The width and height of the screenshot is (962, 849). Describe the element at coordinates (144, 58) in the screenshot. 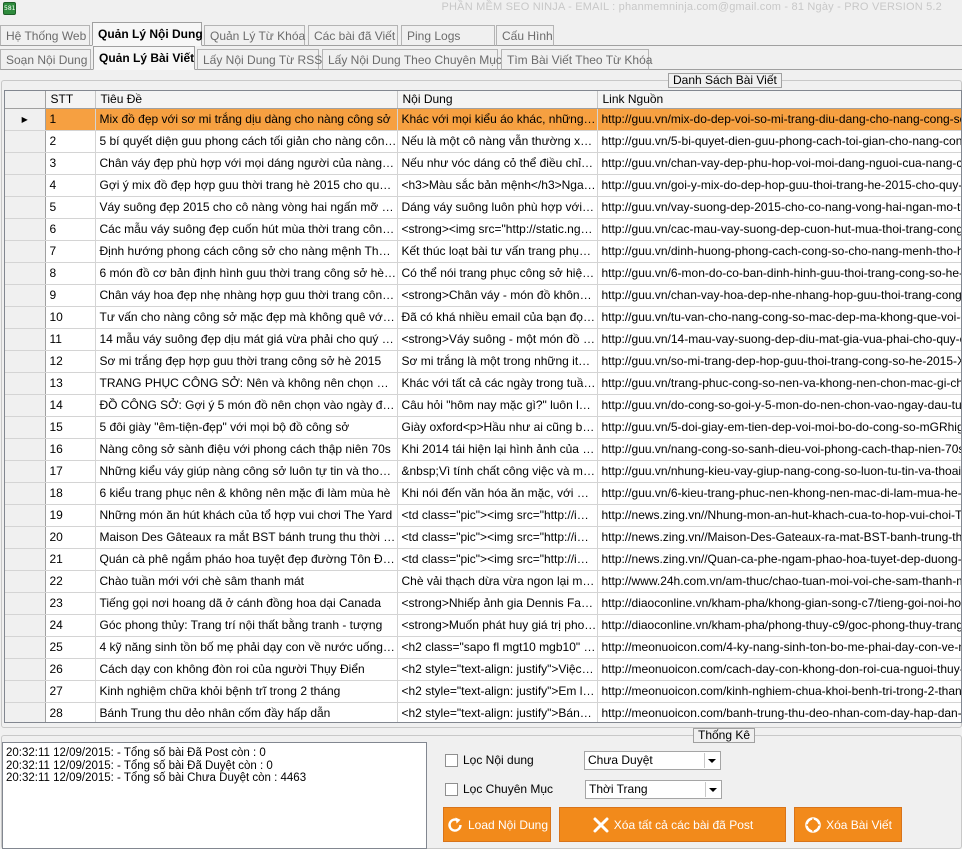

I see `tab-quan-ly-bai-viet: Quản Lý Bài Viết` at that location.